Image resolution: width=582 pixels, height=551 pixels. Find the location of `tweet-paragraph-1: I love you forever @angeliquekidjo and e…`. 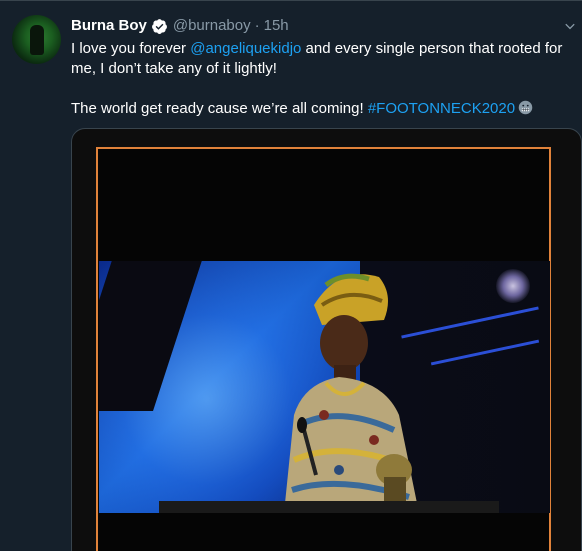

tweet-paragraph-1: I love you forever @angeliquekidjo and e… is located at coordinates (323, 59).